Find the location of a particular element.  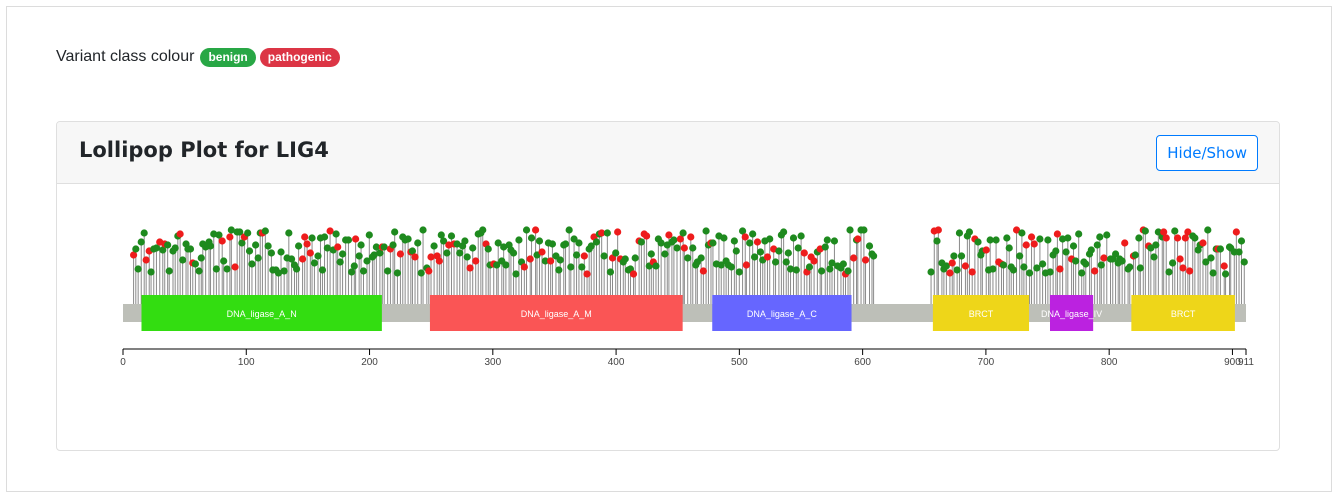

x-tick-label: 600 is located at coordinates (862, 362).